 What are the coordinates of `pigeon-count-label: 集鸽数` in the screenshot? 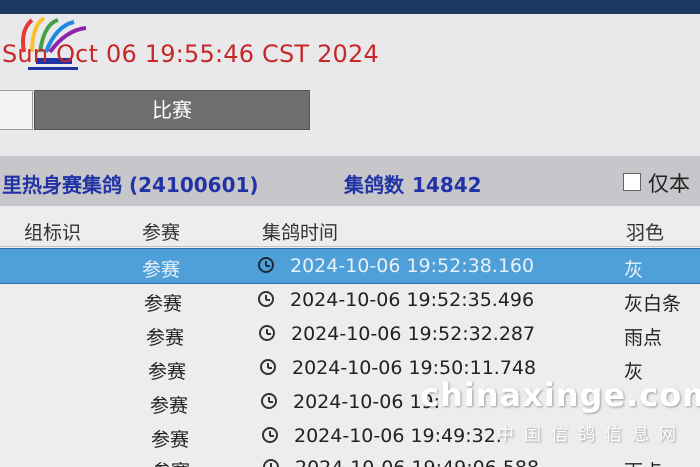 It's located at (374, 185).